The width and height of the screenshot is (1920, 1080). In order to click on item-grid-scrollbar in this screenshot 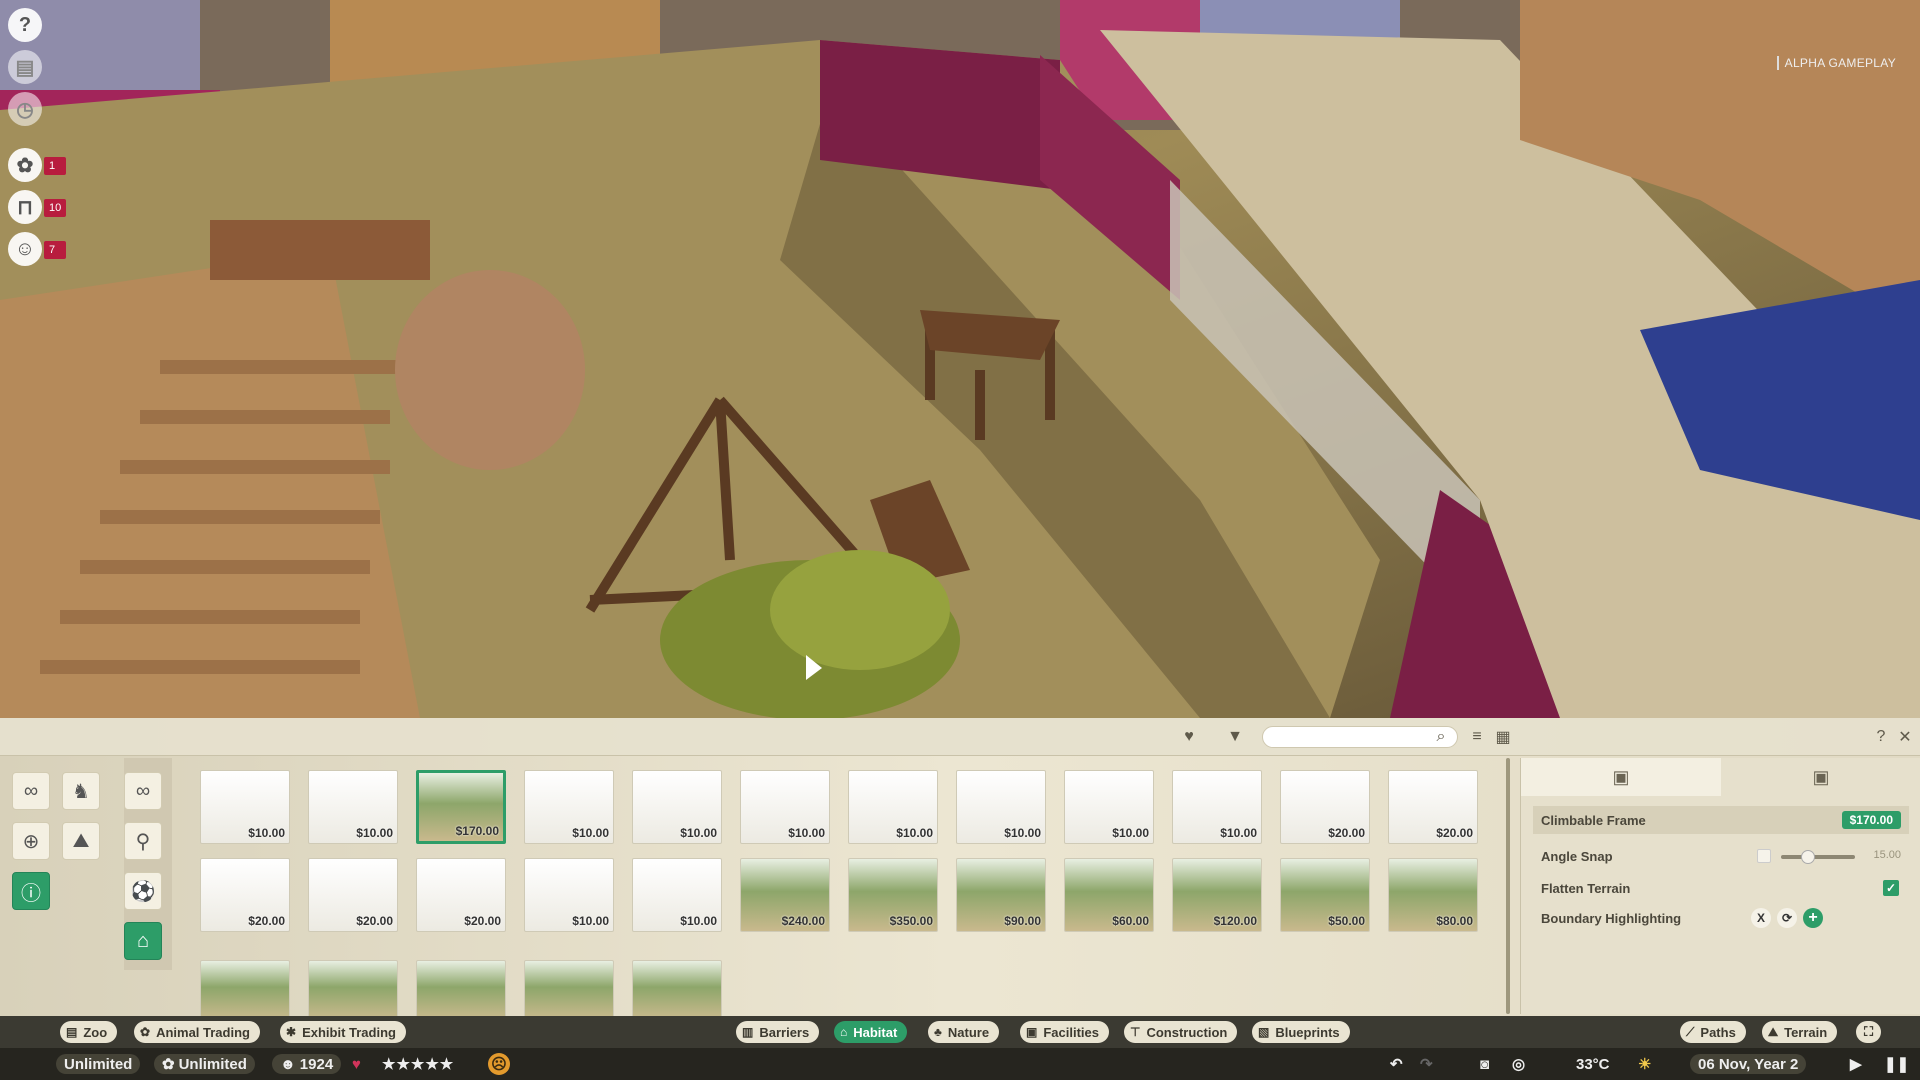, I will do `click(1508, 886)`.